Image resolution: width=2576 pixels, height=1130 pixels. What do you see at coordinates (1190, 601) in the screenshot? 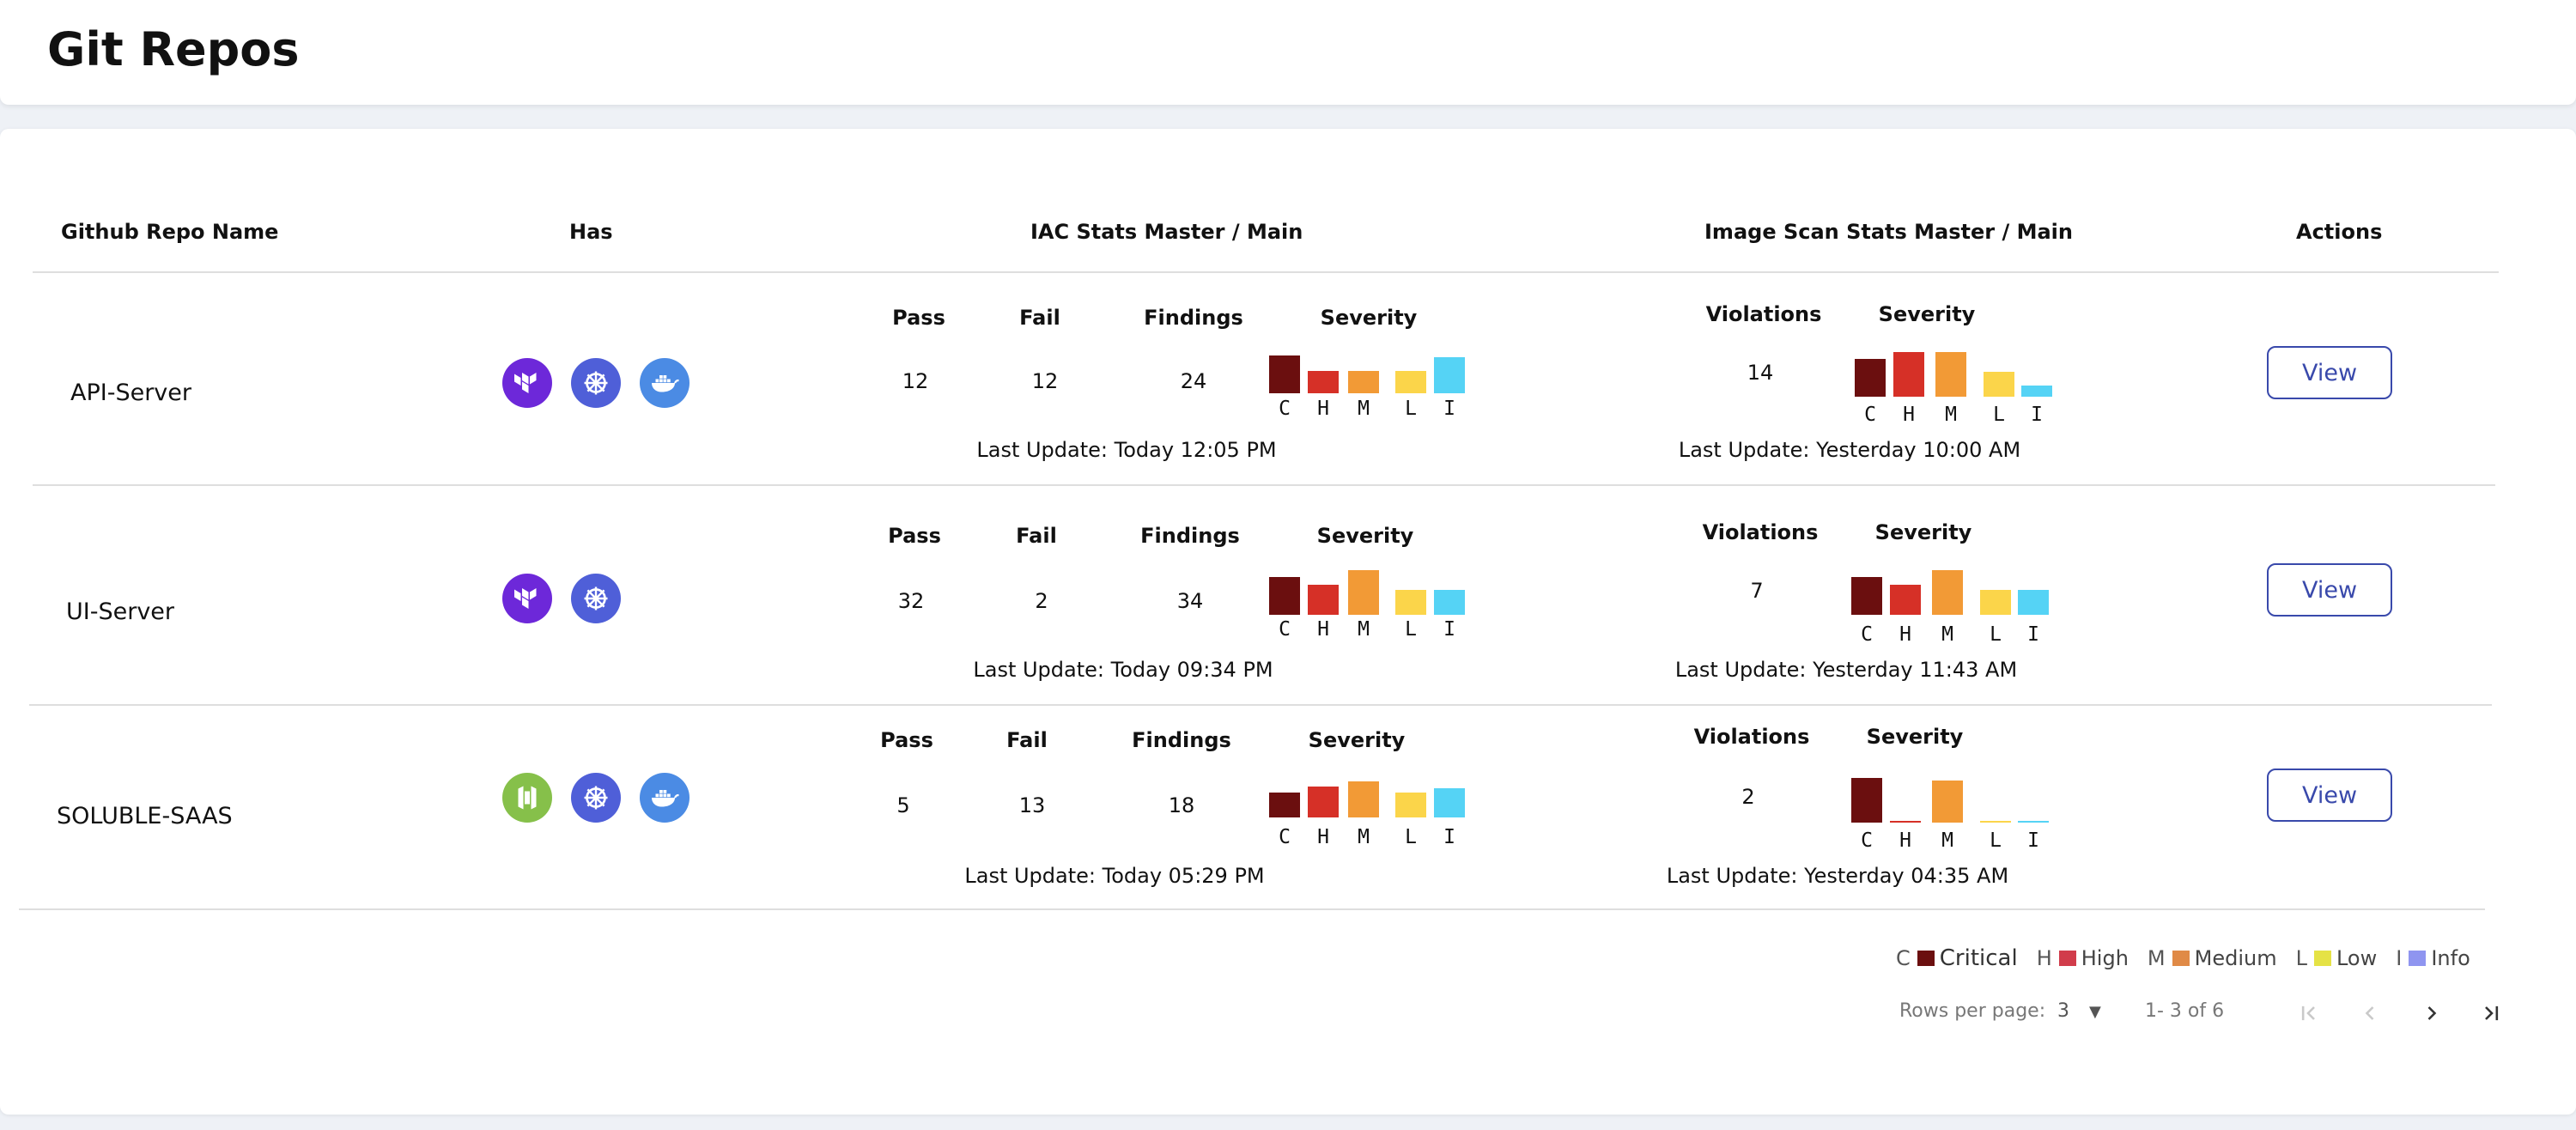
I see `findings-value: 34` at bounding box center [1190, 601].